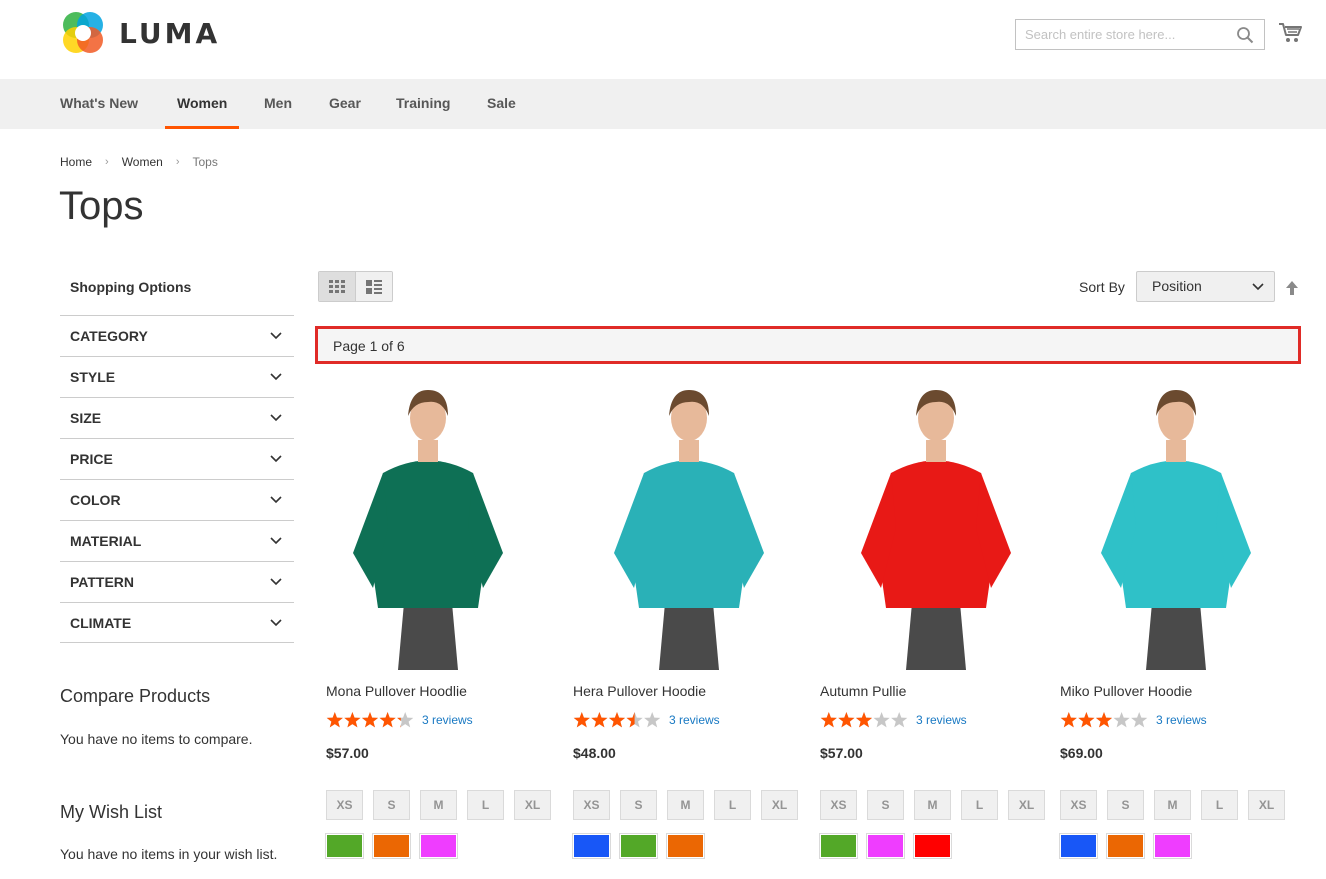  I want to click on product-name: Mona Pullover Hoodlie, so click(396, 691).